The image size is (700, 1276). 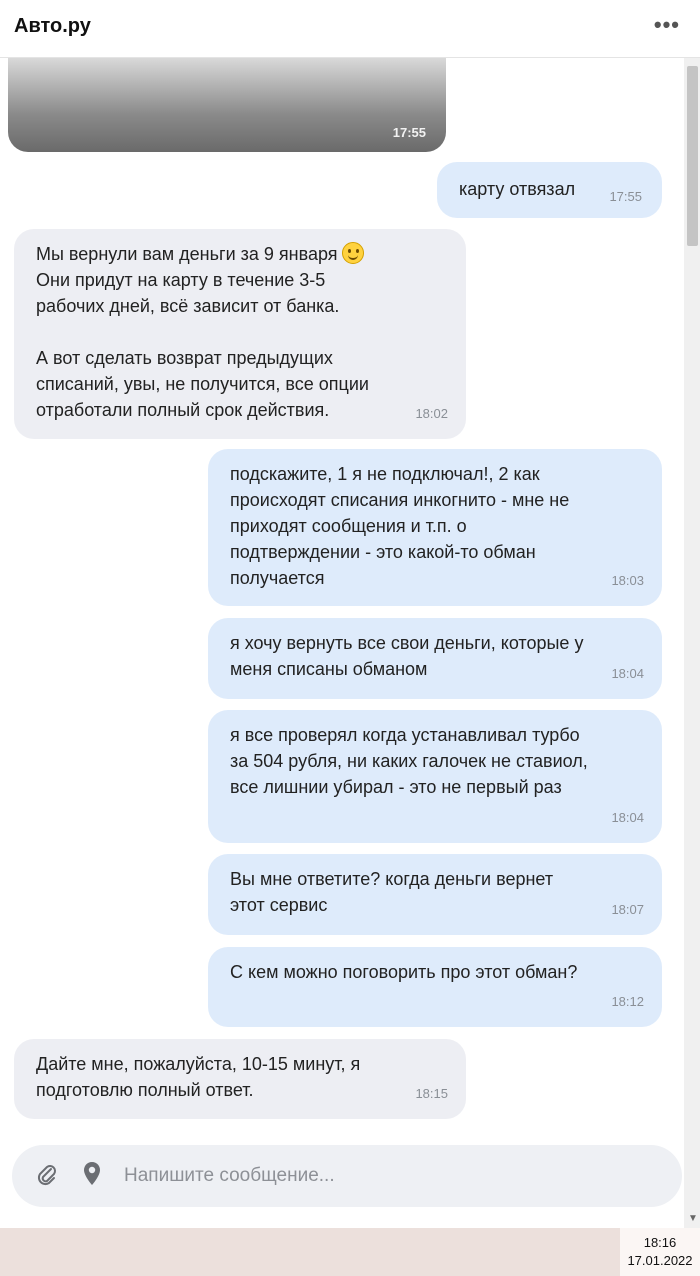 I want to click on message-outgoing: карту отвязал 17:55, so click(x=549, y=190).